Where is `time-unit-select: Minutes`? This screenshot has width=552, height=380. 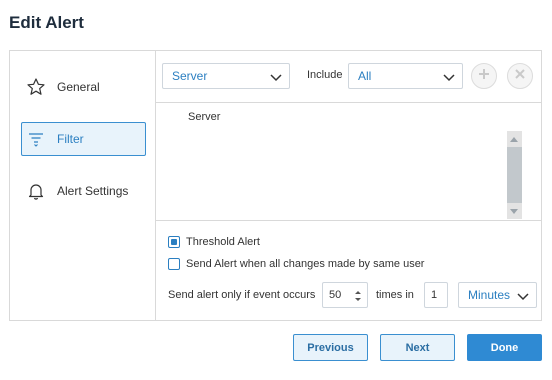 time-unit-select: Minutes is located at coordinates (497, 295).